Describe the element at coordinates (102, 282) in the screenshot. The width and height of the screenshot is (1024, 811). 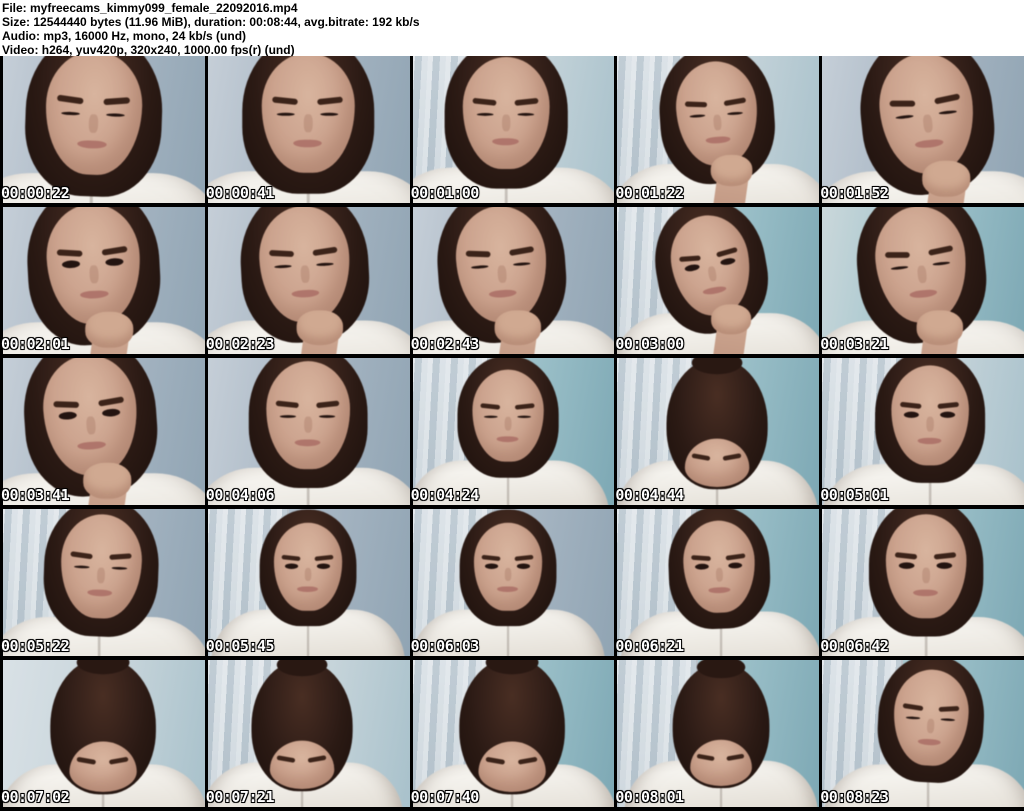
I see `thumbnail-cell: 00:02:01` at that location.